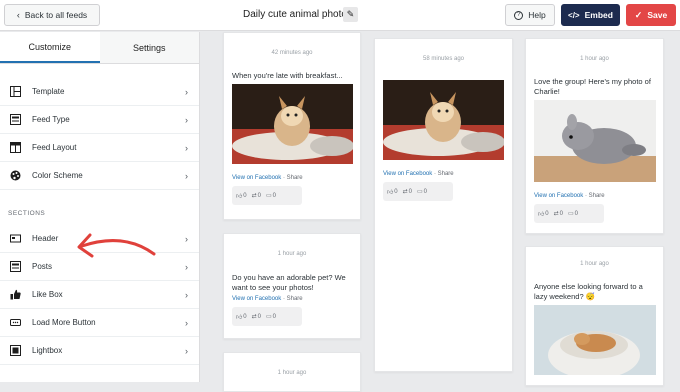 This screenshot has width=680, height=392. Describe the element at coordinates (15, 266) in the screenshot. I see `posts-icon` at that location.